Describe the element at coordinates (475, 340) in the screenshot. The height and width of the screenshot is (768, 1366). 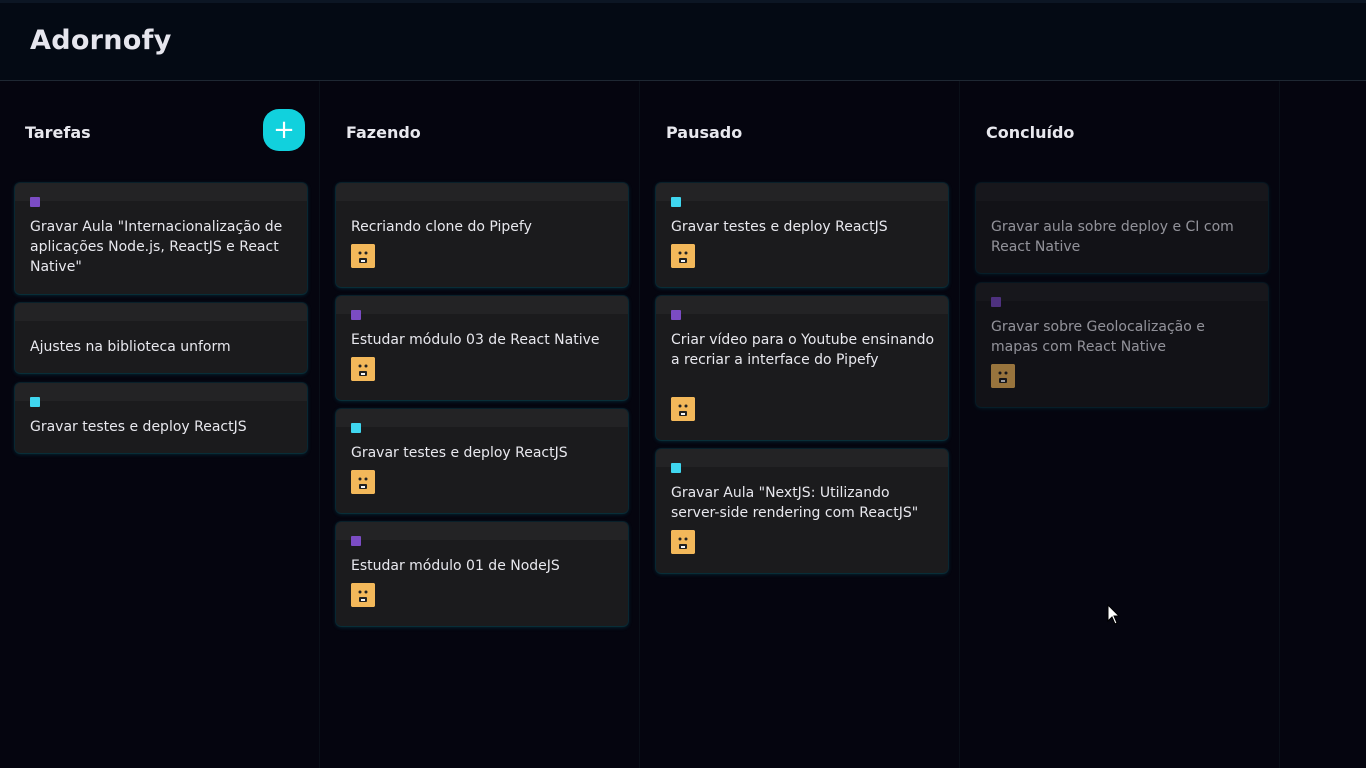
I see `card-text: Estudar módulo 03 de React Native` at that location.